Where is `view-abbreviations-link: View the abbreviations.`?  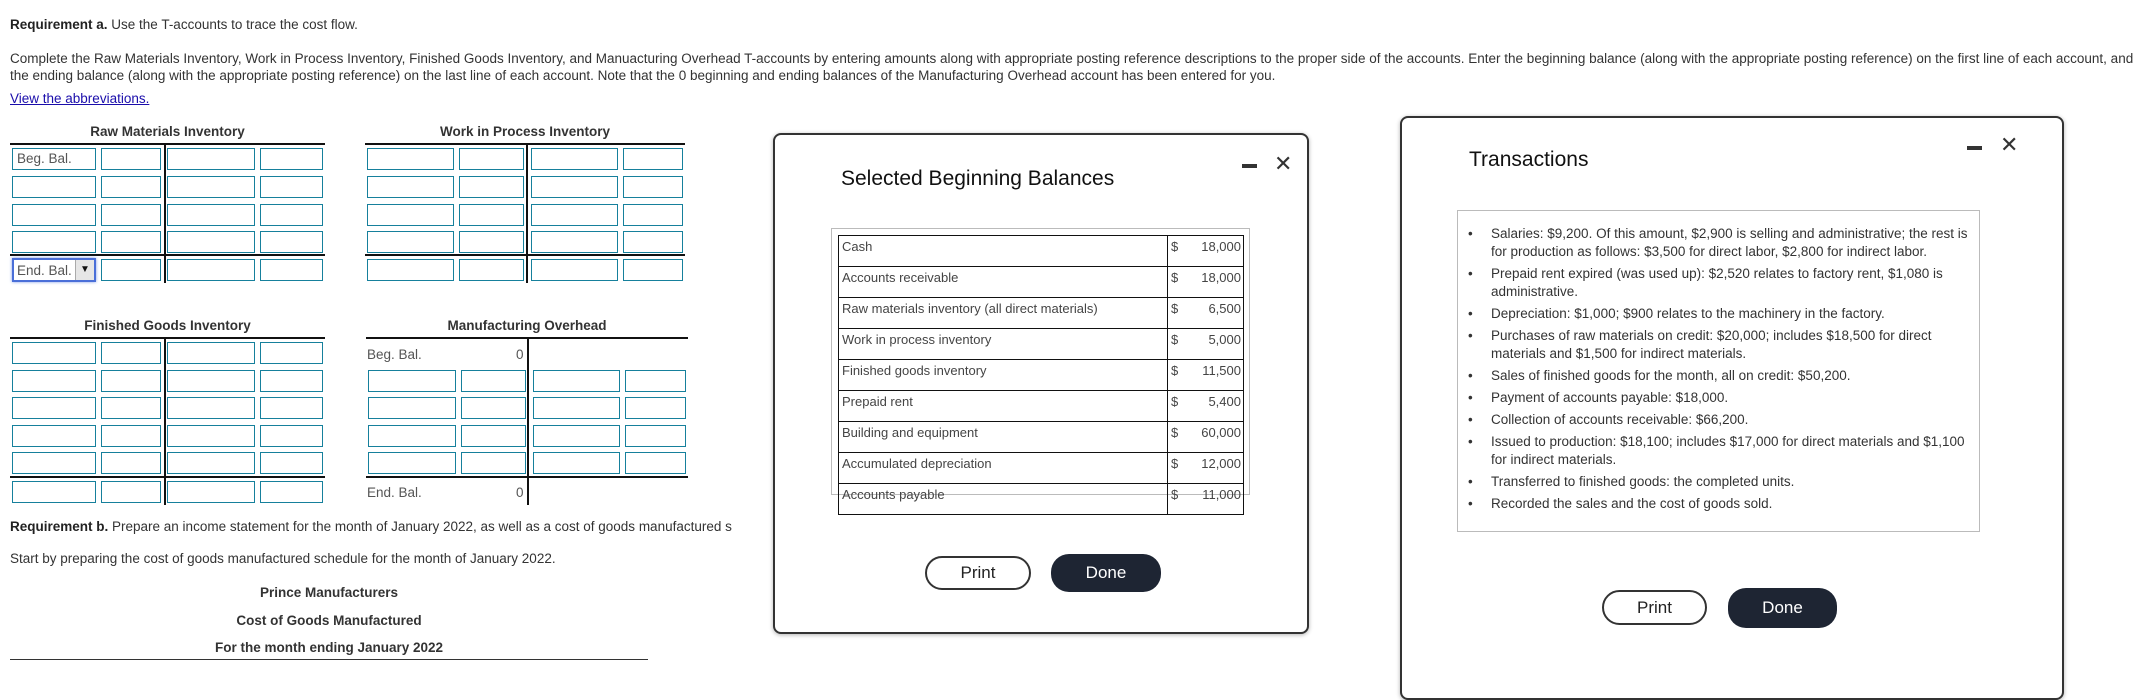 view-abbreviations-link: View the abbreviations. is located at coordinates (79, 98).